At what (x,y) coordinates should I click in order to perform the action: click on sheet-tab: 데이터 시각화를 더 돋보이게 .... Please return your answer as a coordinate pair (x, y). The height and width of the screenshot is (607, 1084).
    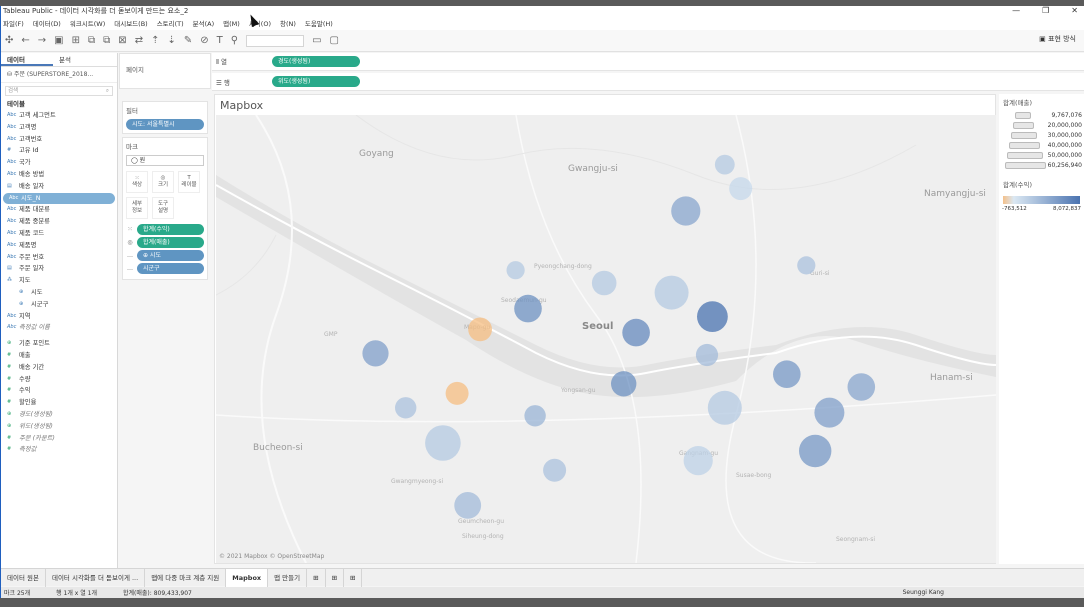
    Looking at the image, I should click on (96, 577).